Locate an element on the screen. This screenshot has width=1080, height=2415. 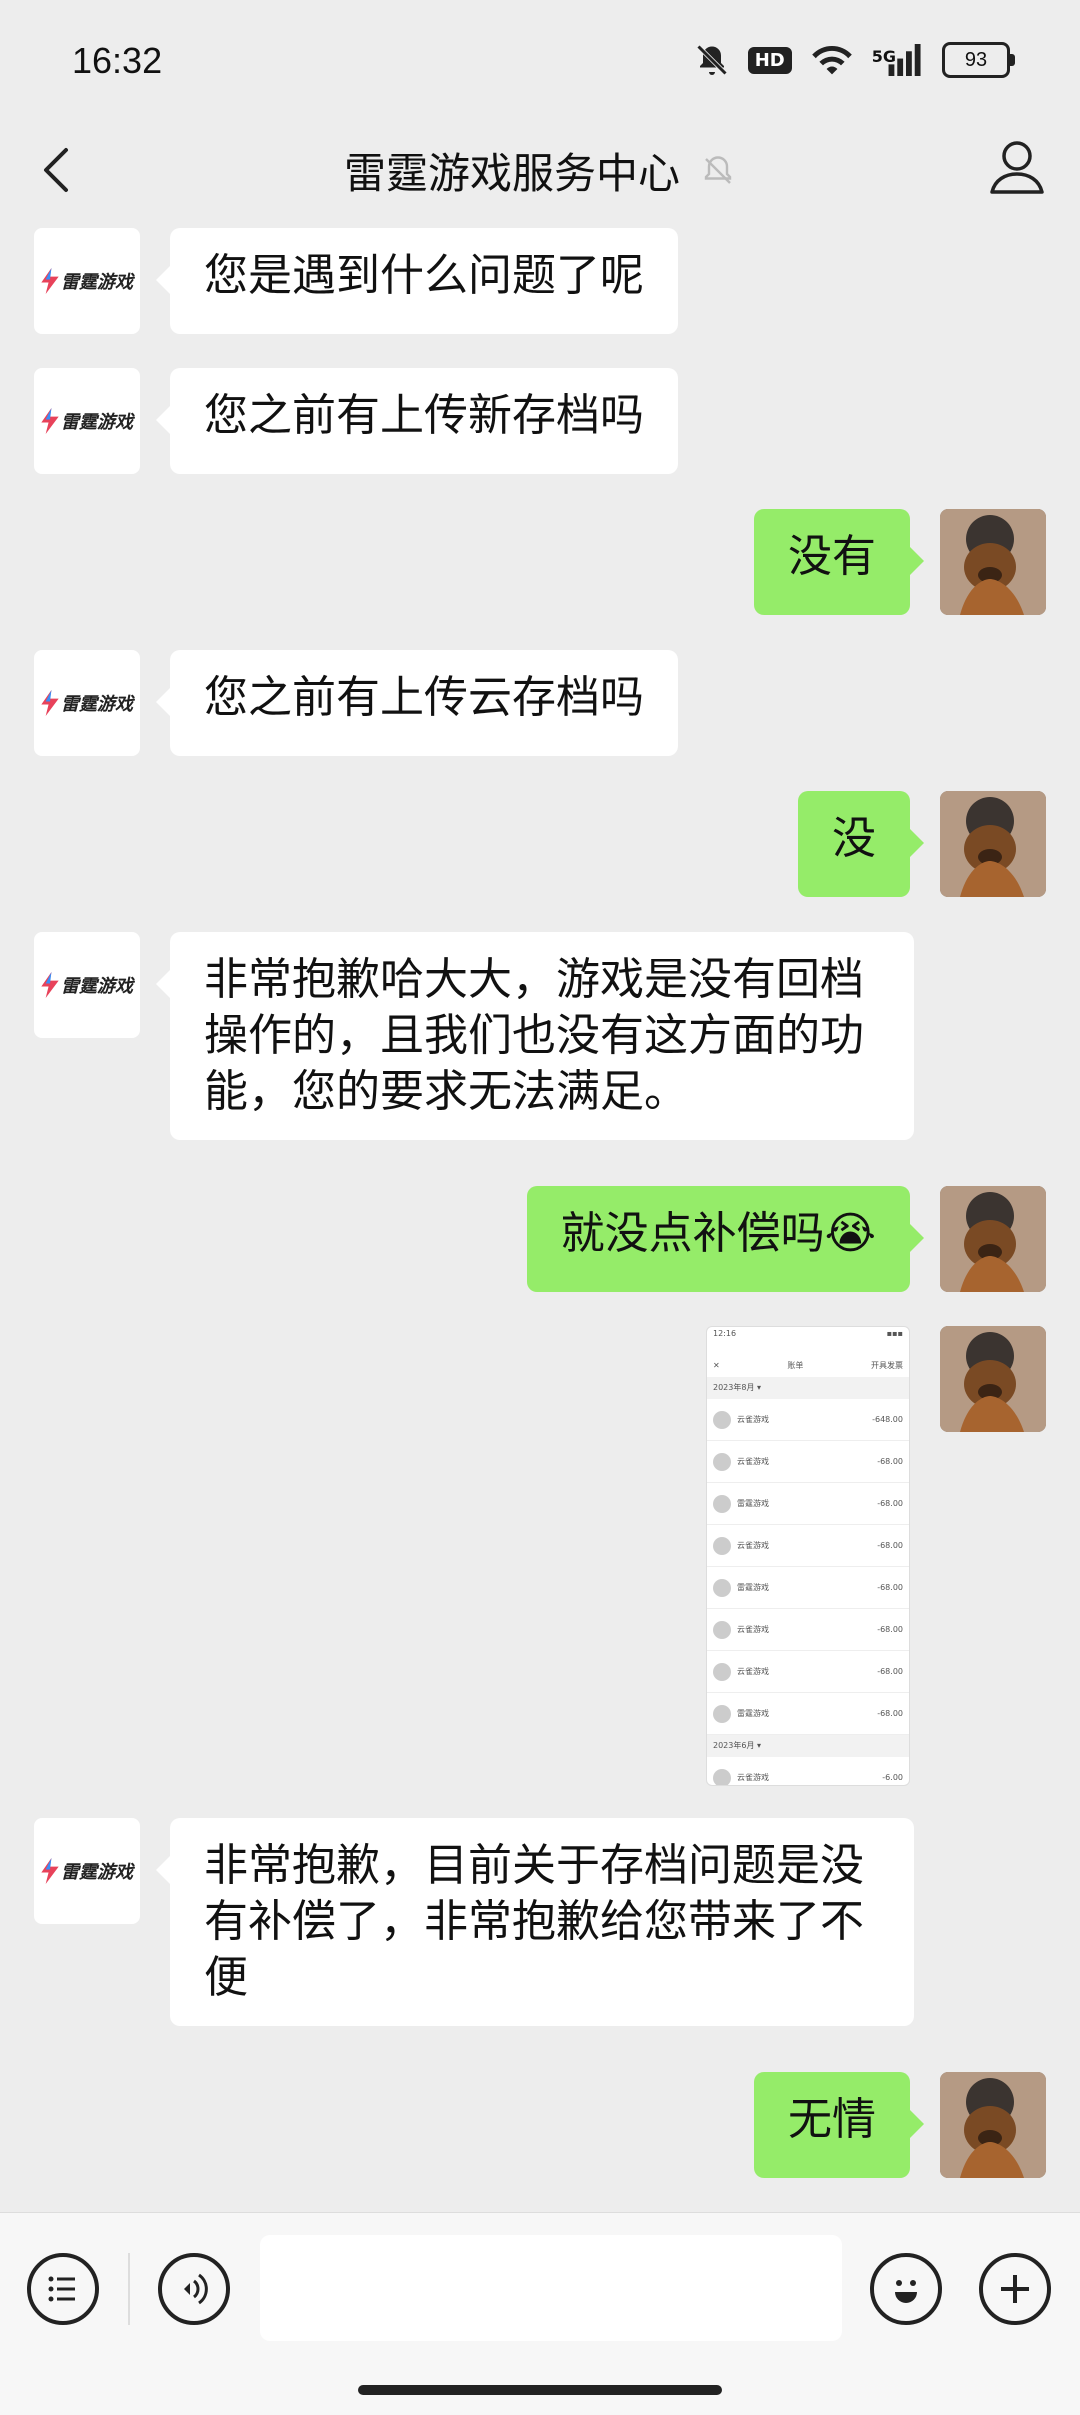
shot-right: 开具发票 is located at coordinates (886, 1365).